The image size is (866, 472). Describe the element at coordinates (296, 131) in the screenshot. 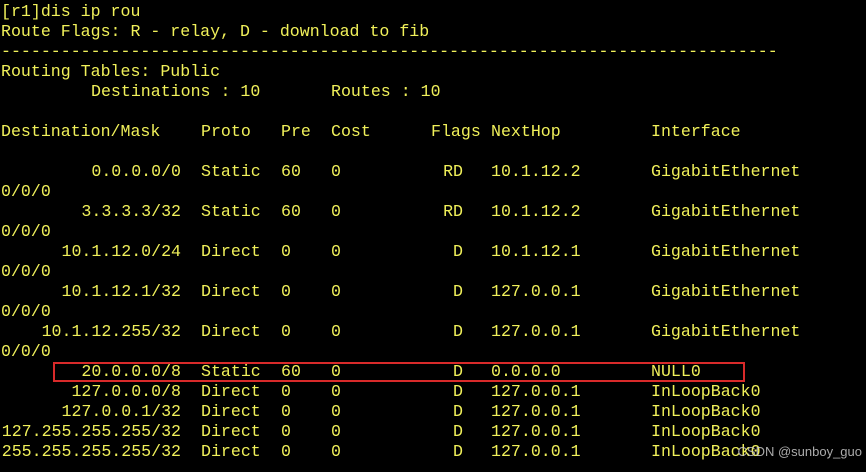

I see `header-pre: Pre` at that location.